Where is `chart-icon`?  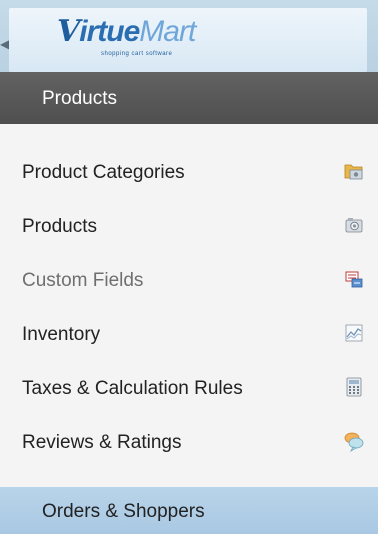
chart-icon is located at coordinates (354, 333).